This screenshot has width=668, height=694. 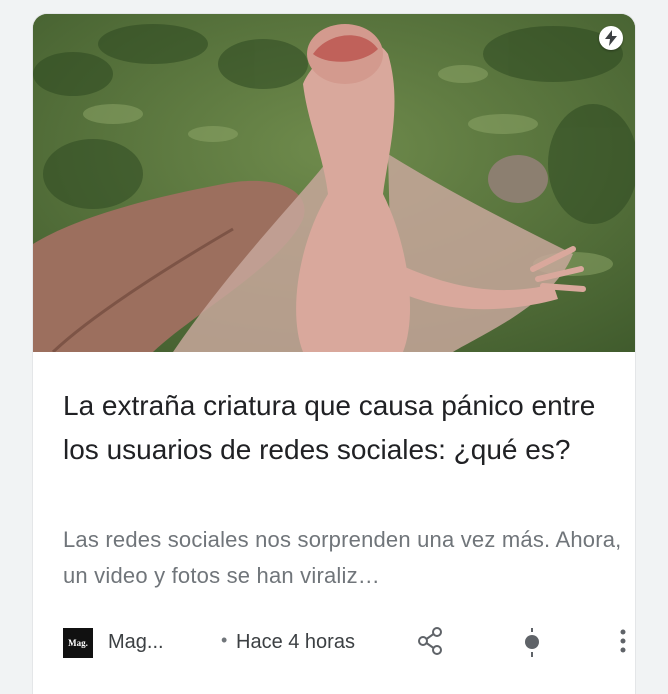 I want to click on publisher-logo: Mag., so click(x=78, y=643).